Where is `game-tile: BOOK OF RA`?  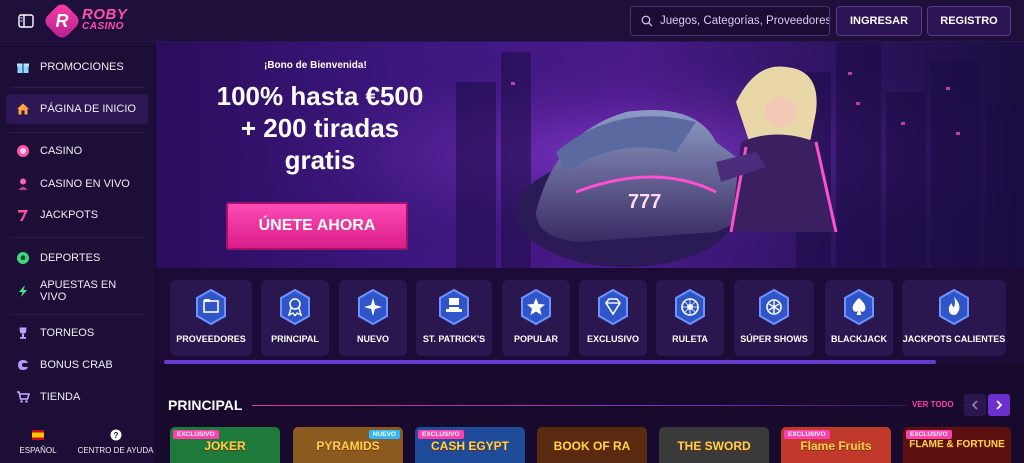
game-tile: BOOK OF RA is located at coordinates (592, 445).